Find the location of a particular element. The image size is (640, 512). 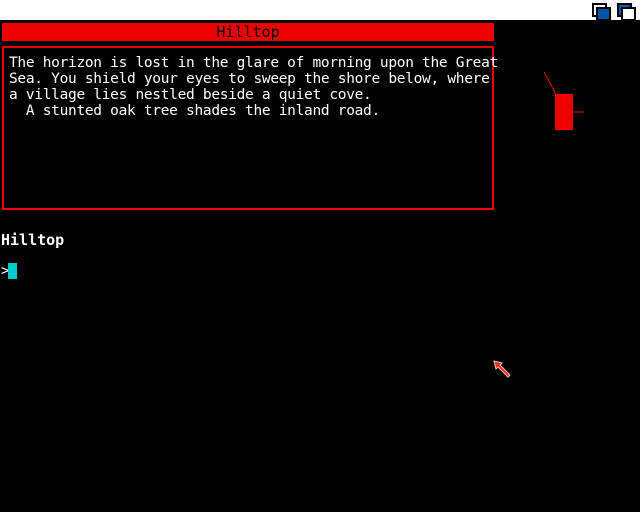

screen-title-bar is located at coordinates (320, 10).